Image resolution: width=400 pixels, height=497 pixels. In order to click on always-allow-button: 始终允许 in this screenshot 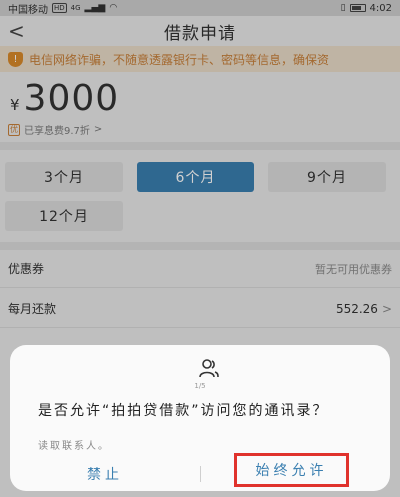, I will do `click(291, 470)`.